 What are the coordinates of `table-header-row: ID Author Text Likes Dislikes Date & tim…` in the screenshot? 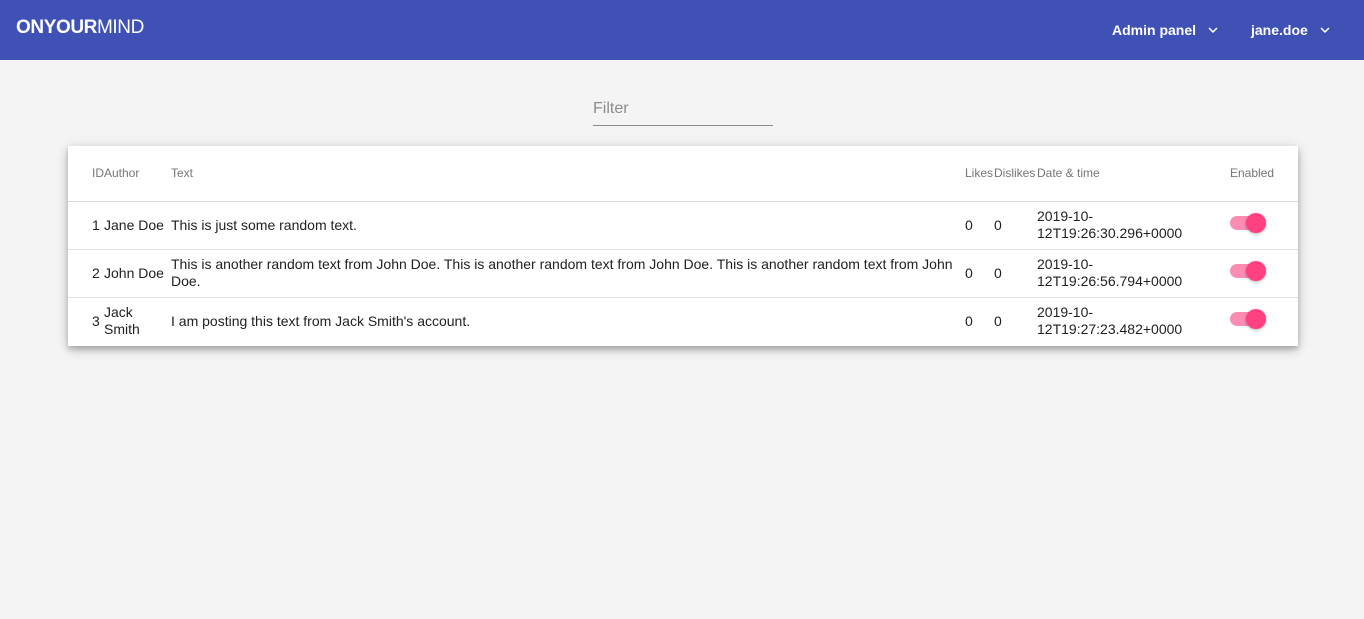 It's located at (683, 173).